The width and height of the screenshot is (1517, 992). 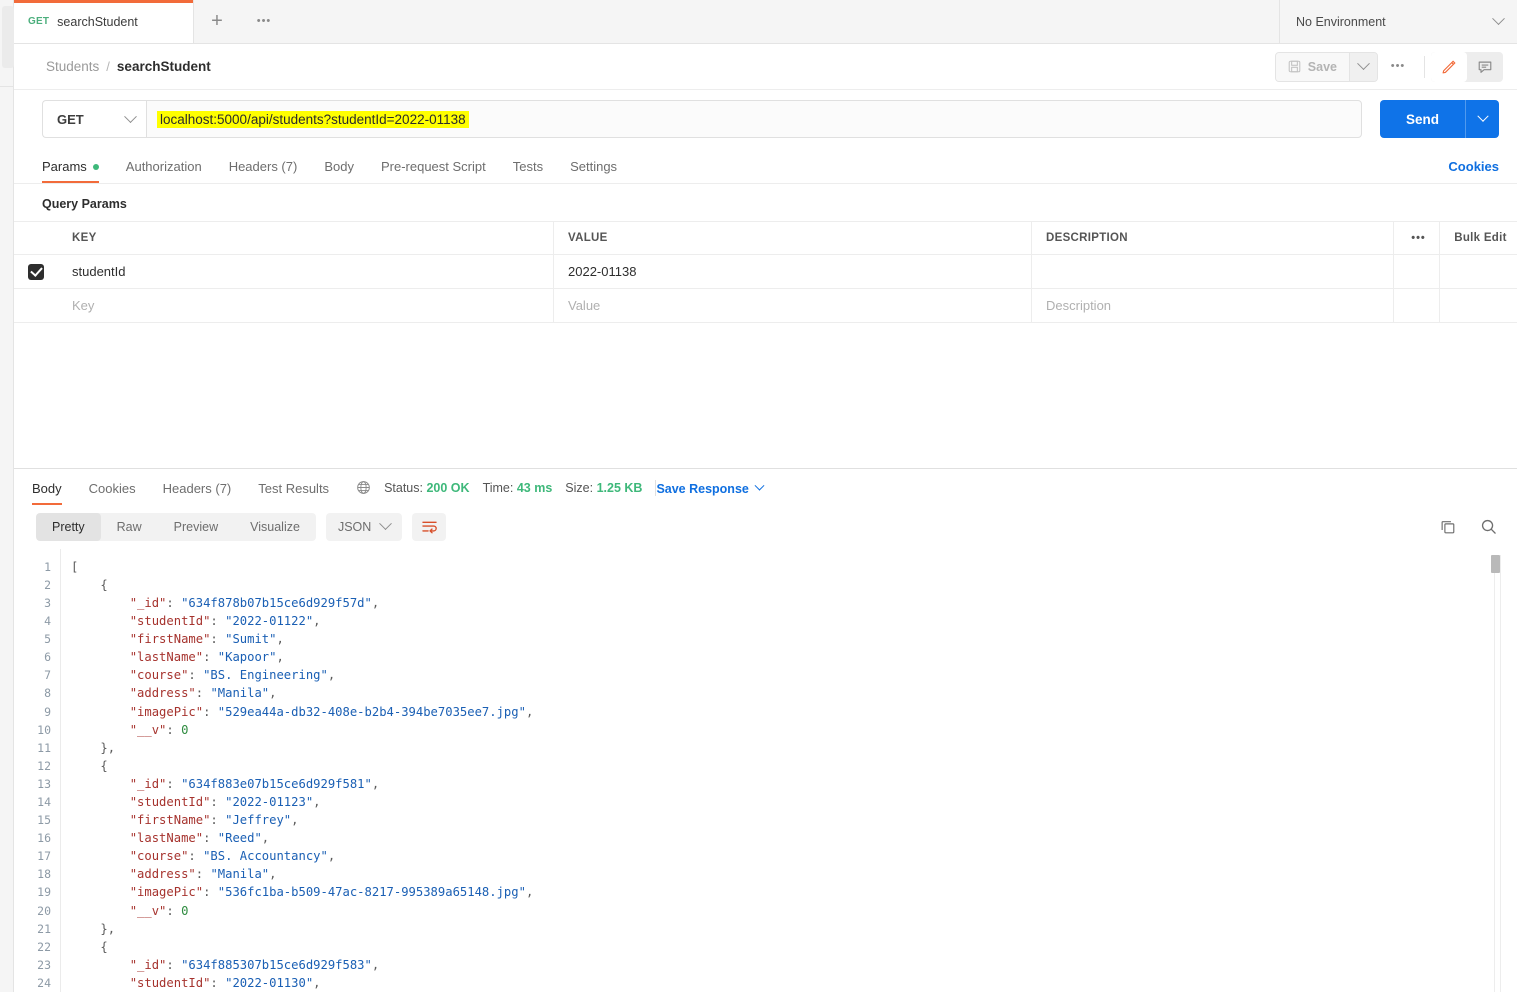 I want to click on table-row-placeholder: Key Value Description, so click(x=765, y=305).